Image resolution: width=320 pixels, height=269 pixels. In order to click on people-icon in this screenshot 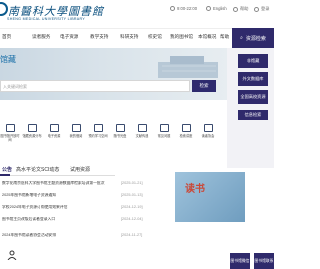, I will do `click(208, 128)`.